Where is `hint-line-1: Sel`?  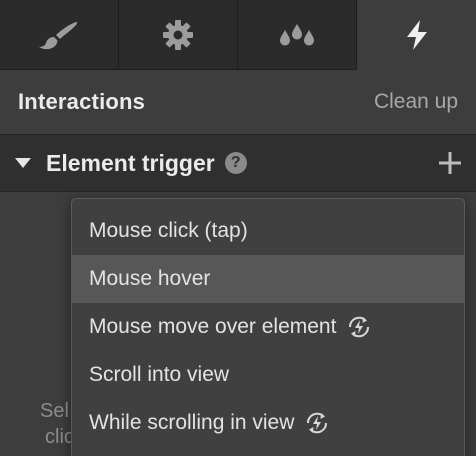 hint-line-1: Sel is located at coordinates (54, 411).